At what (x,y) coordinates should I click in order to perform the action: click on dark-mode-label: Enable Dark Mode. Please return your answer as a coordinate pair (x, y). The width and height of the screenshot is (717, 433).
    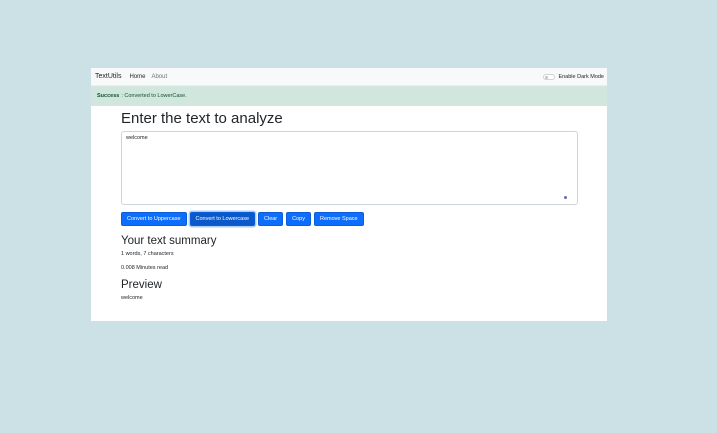
    Looking at the image, I should click on (581, 77).